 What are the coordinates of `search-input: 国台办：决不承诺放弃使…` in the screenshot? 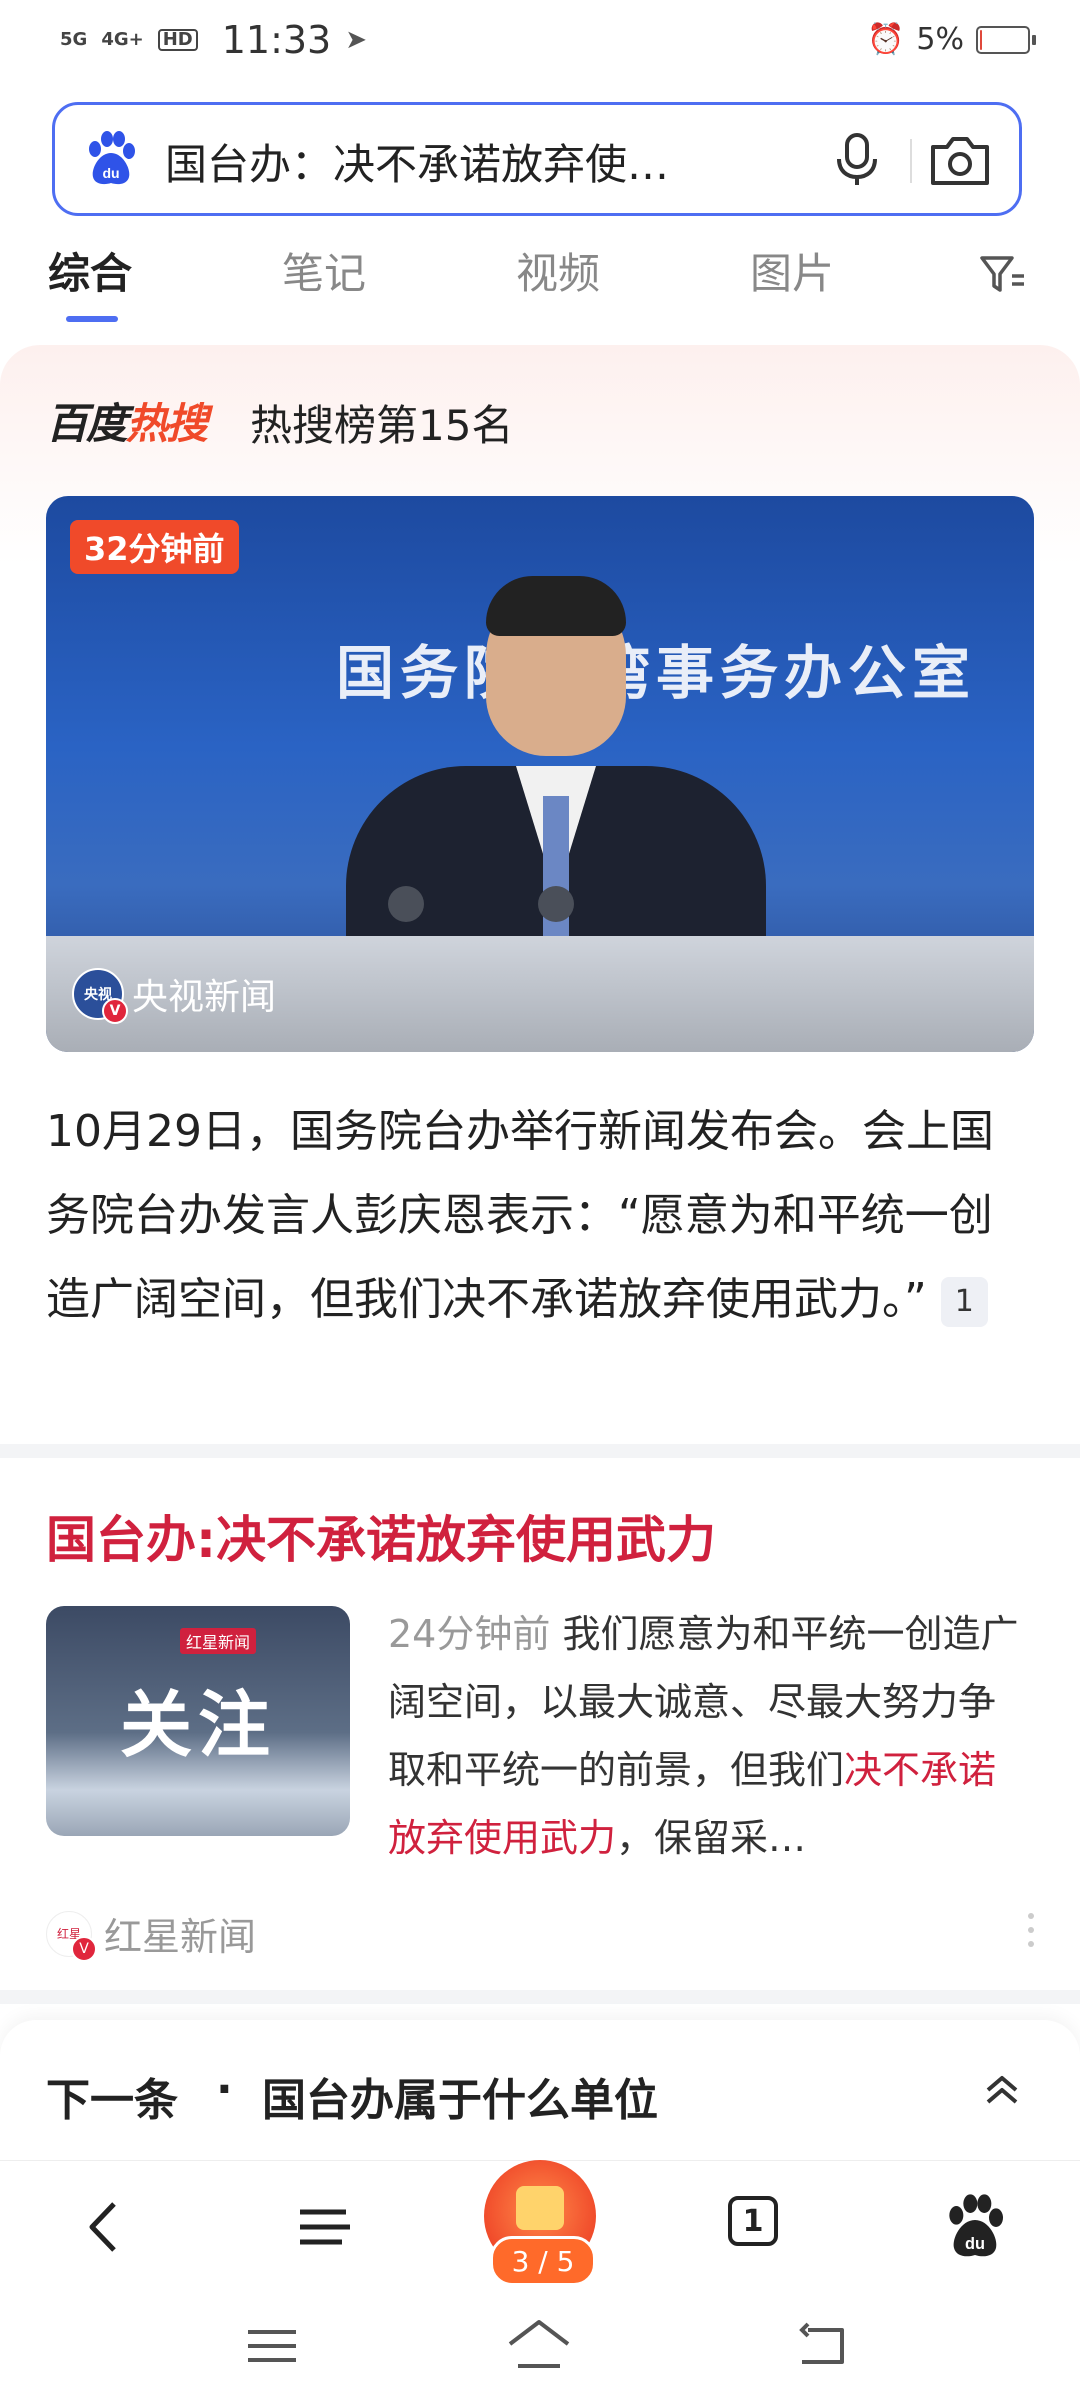 It's located at (417, 161).